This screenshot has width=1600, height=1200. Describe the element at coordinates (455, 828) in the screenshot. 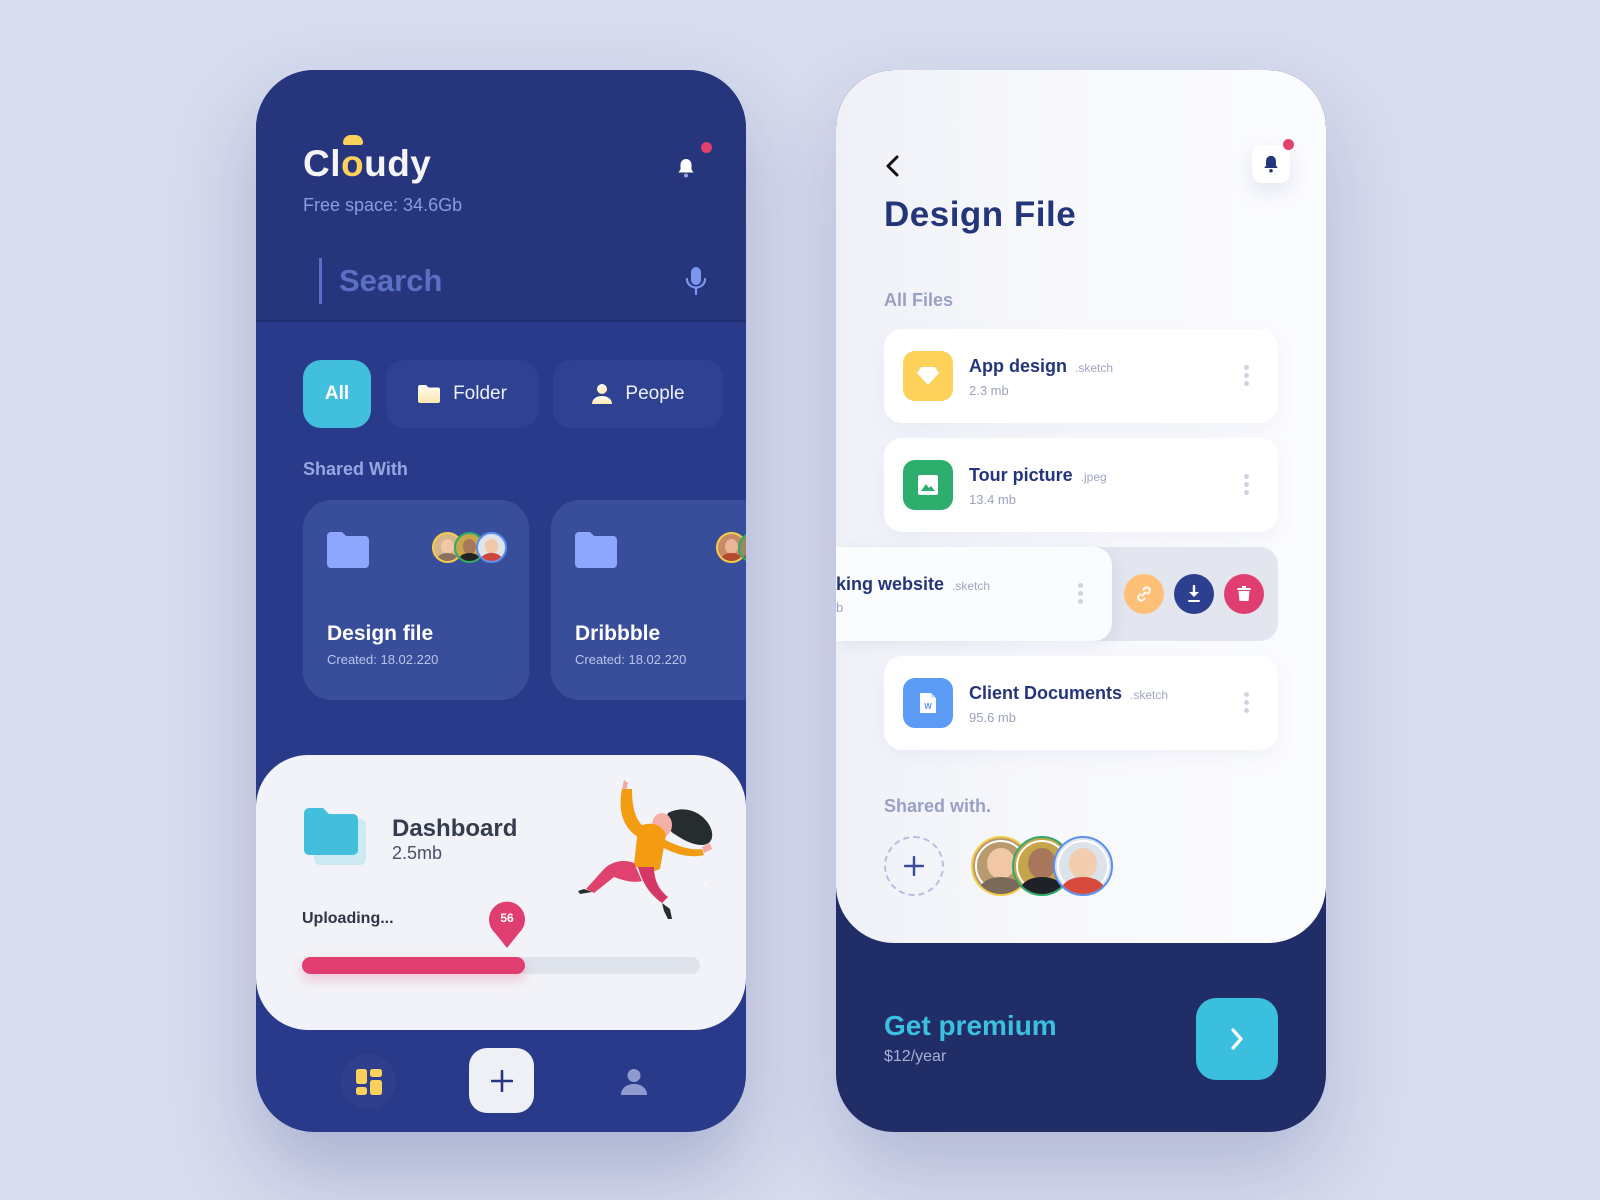

I see `upload-file-name: Dashboard` at that location.